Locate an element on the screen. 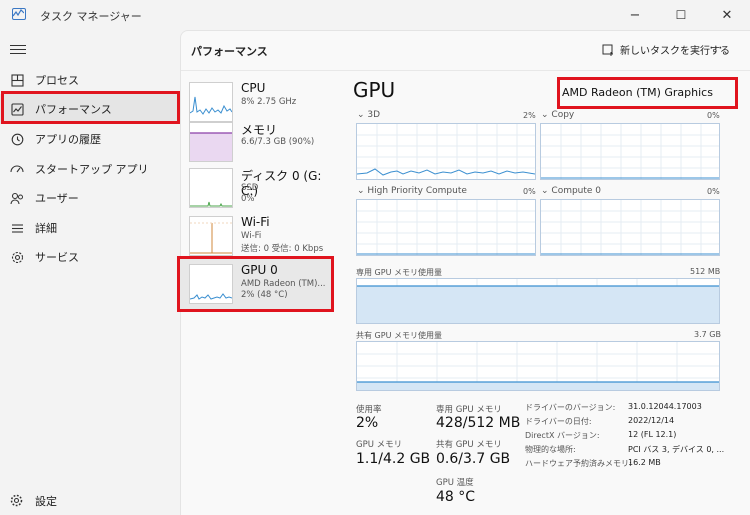 The height and width of the screenshot is (515, 750). sidebar-item-app-history: アプリの履歴 is located at coordinates (90, 139).